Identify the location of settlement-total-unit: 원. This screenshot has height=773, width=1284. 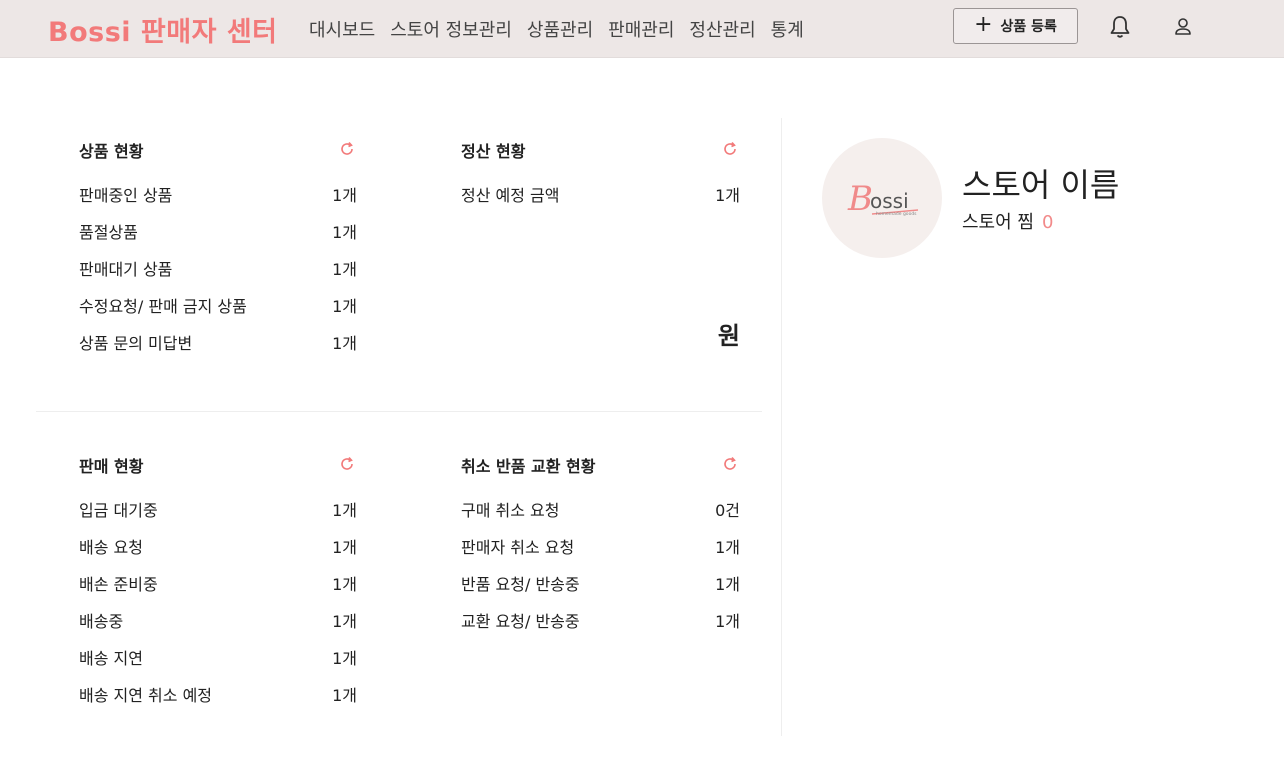
(728, 336).